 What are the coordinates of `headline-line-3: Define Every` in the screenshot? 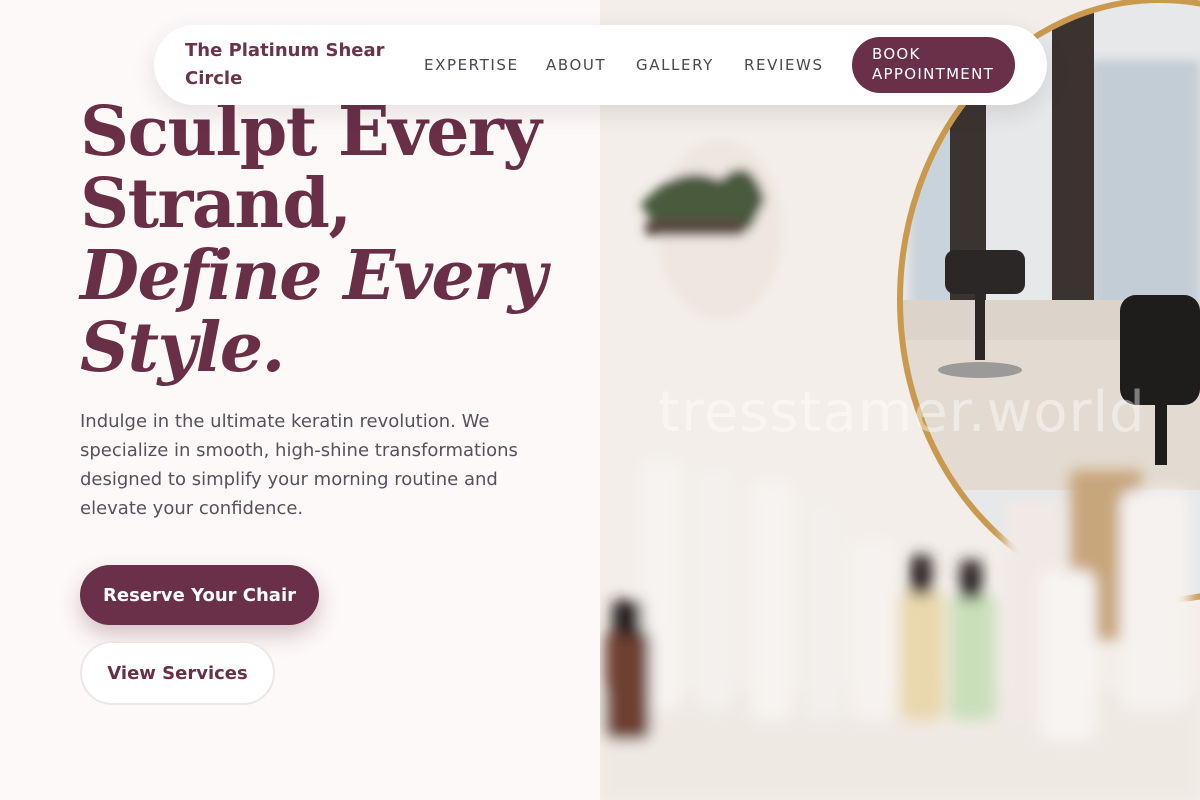 It's located at (313, 276).